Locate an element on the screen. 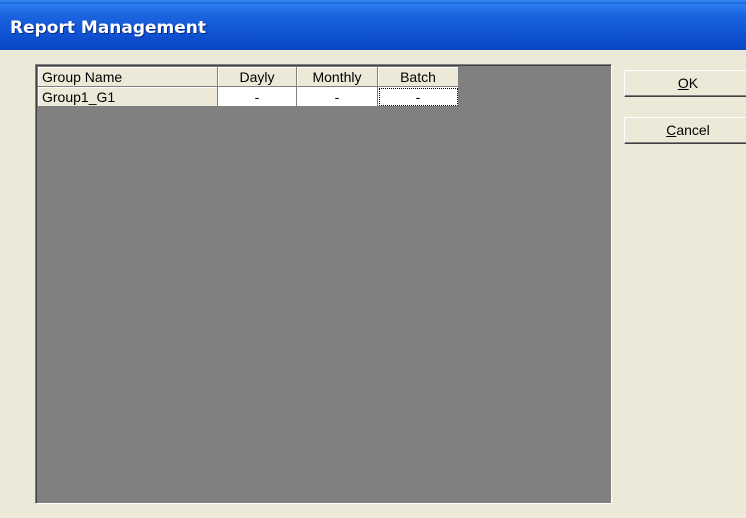 The image size is (746, 518). table-row: Group1_G1 - - - is located at coordinates (248, 96).